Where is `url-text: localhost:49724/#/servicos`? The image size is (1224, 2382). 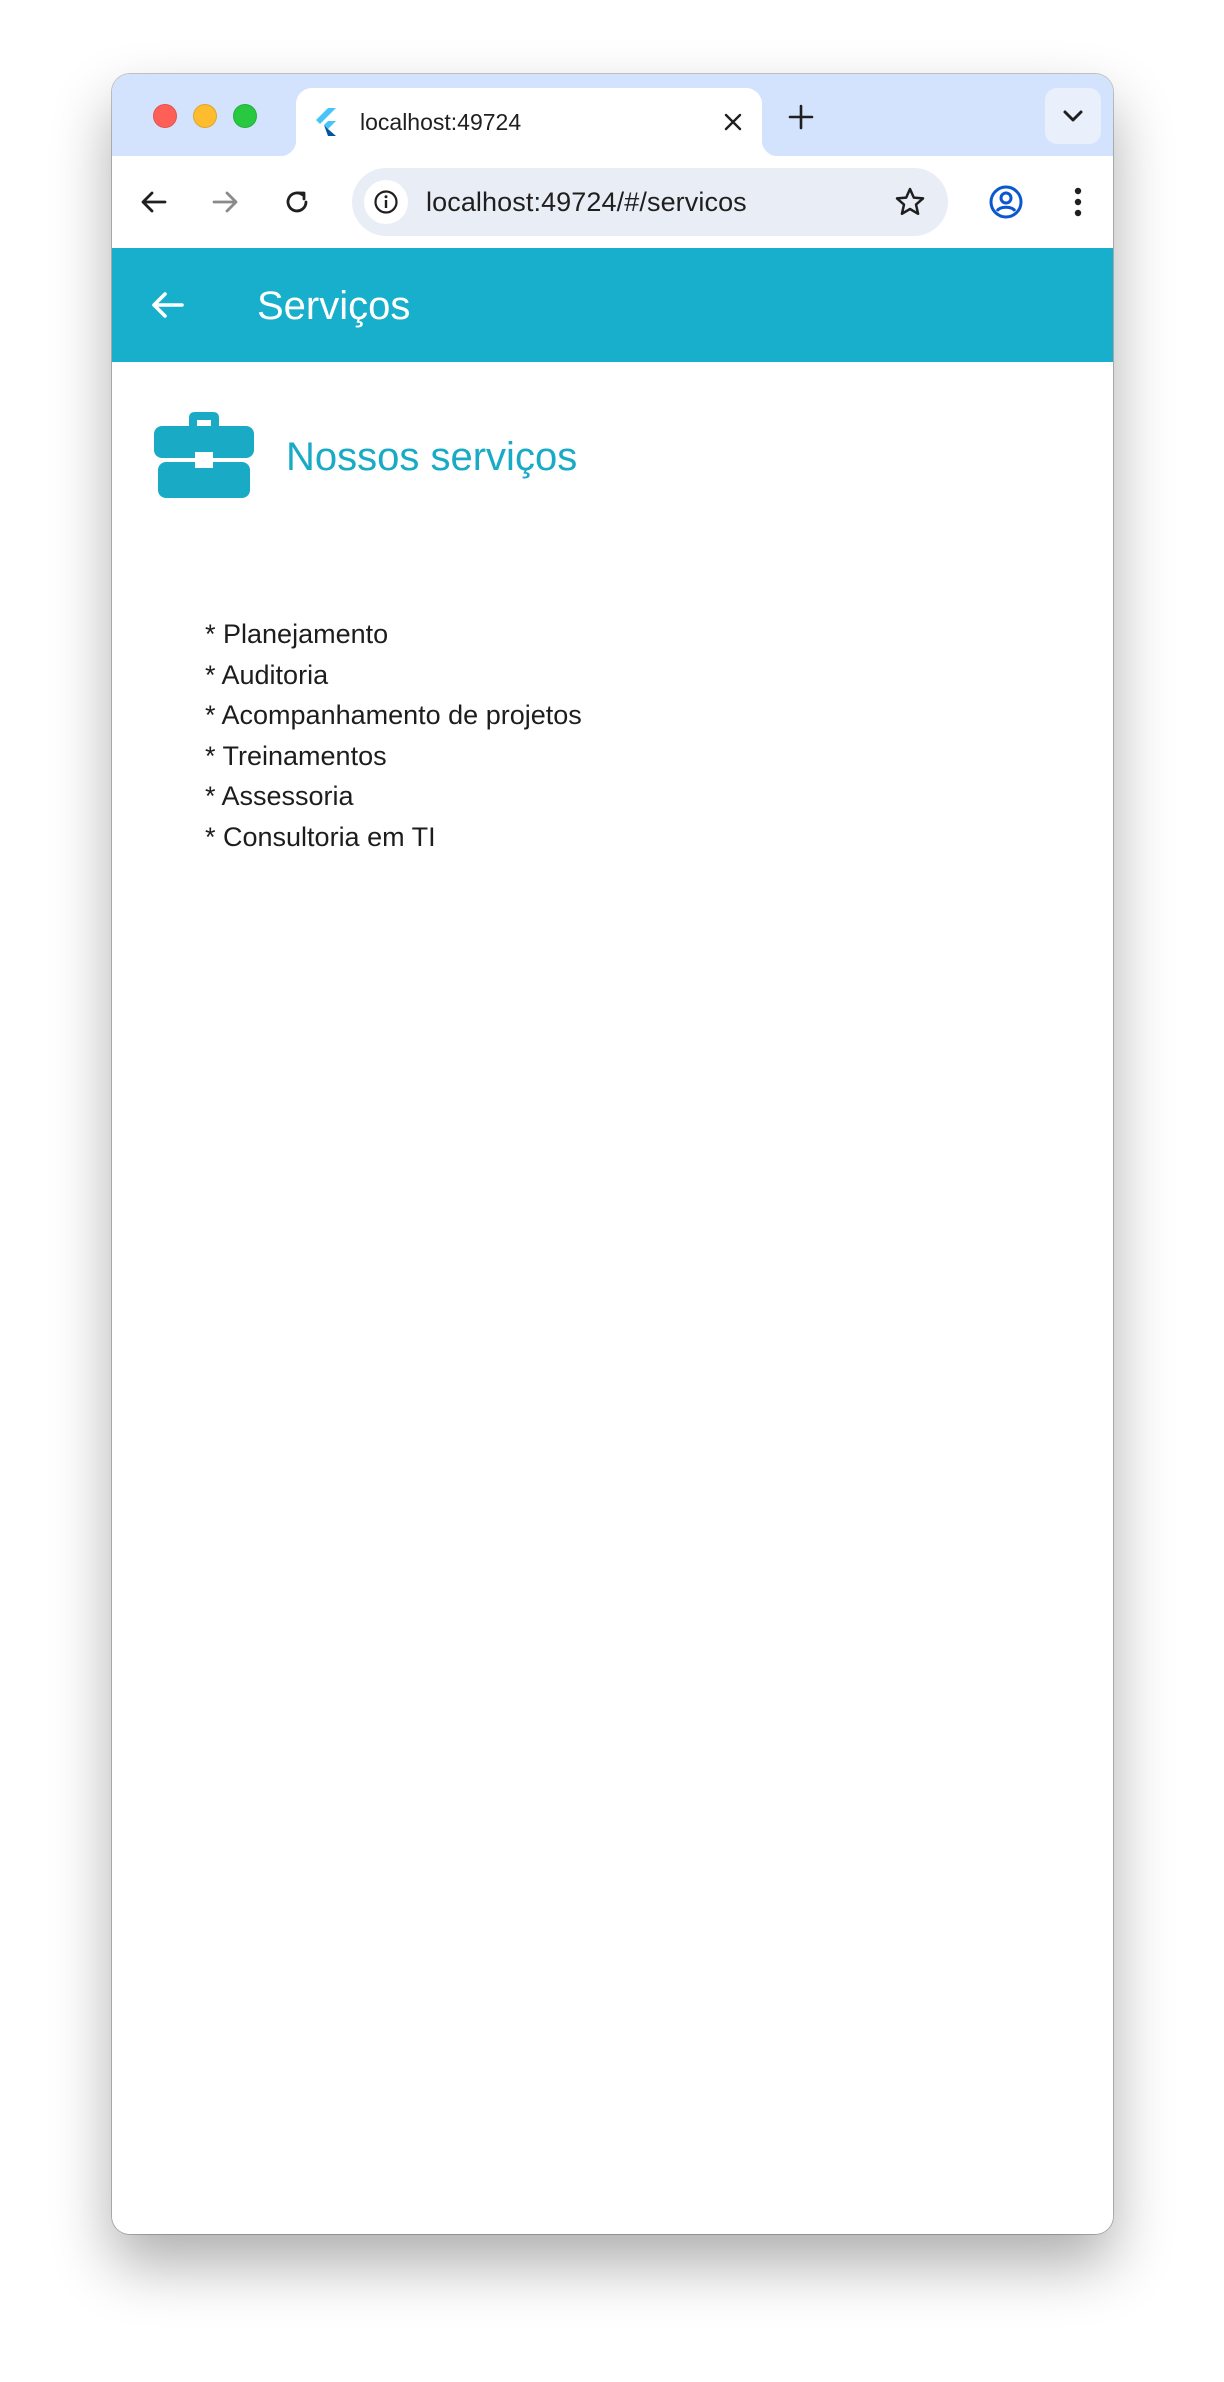 url-text: localhost:49724/#/servicos is located at coordinates (586, 202).